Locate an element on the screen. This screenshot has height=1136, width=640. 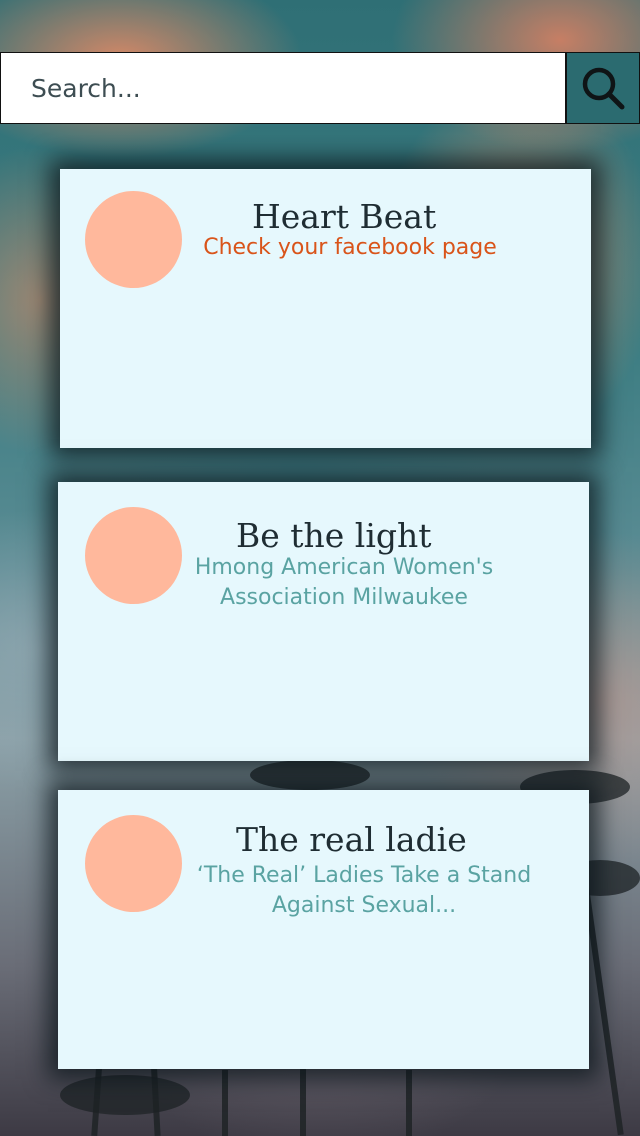
search-input is located at coordinates (283, 88).